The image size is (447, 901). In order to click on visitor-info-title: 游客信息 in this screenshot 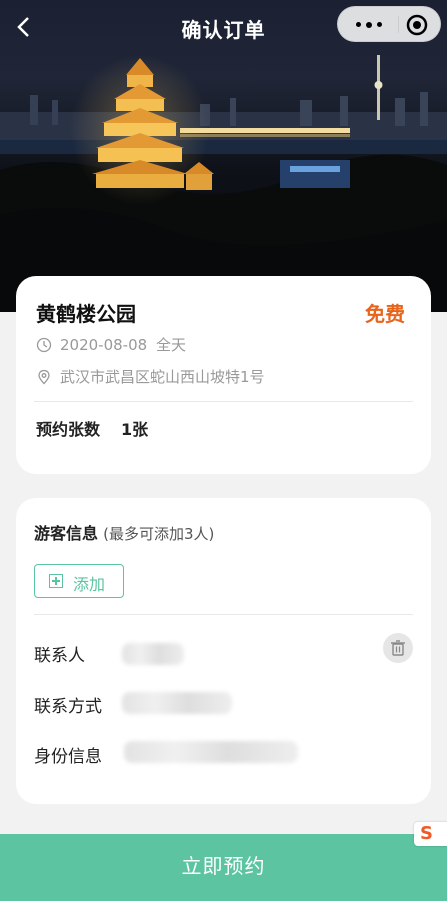, I will do `click(66, 533)`.